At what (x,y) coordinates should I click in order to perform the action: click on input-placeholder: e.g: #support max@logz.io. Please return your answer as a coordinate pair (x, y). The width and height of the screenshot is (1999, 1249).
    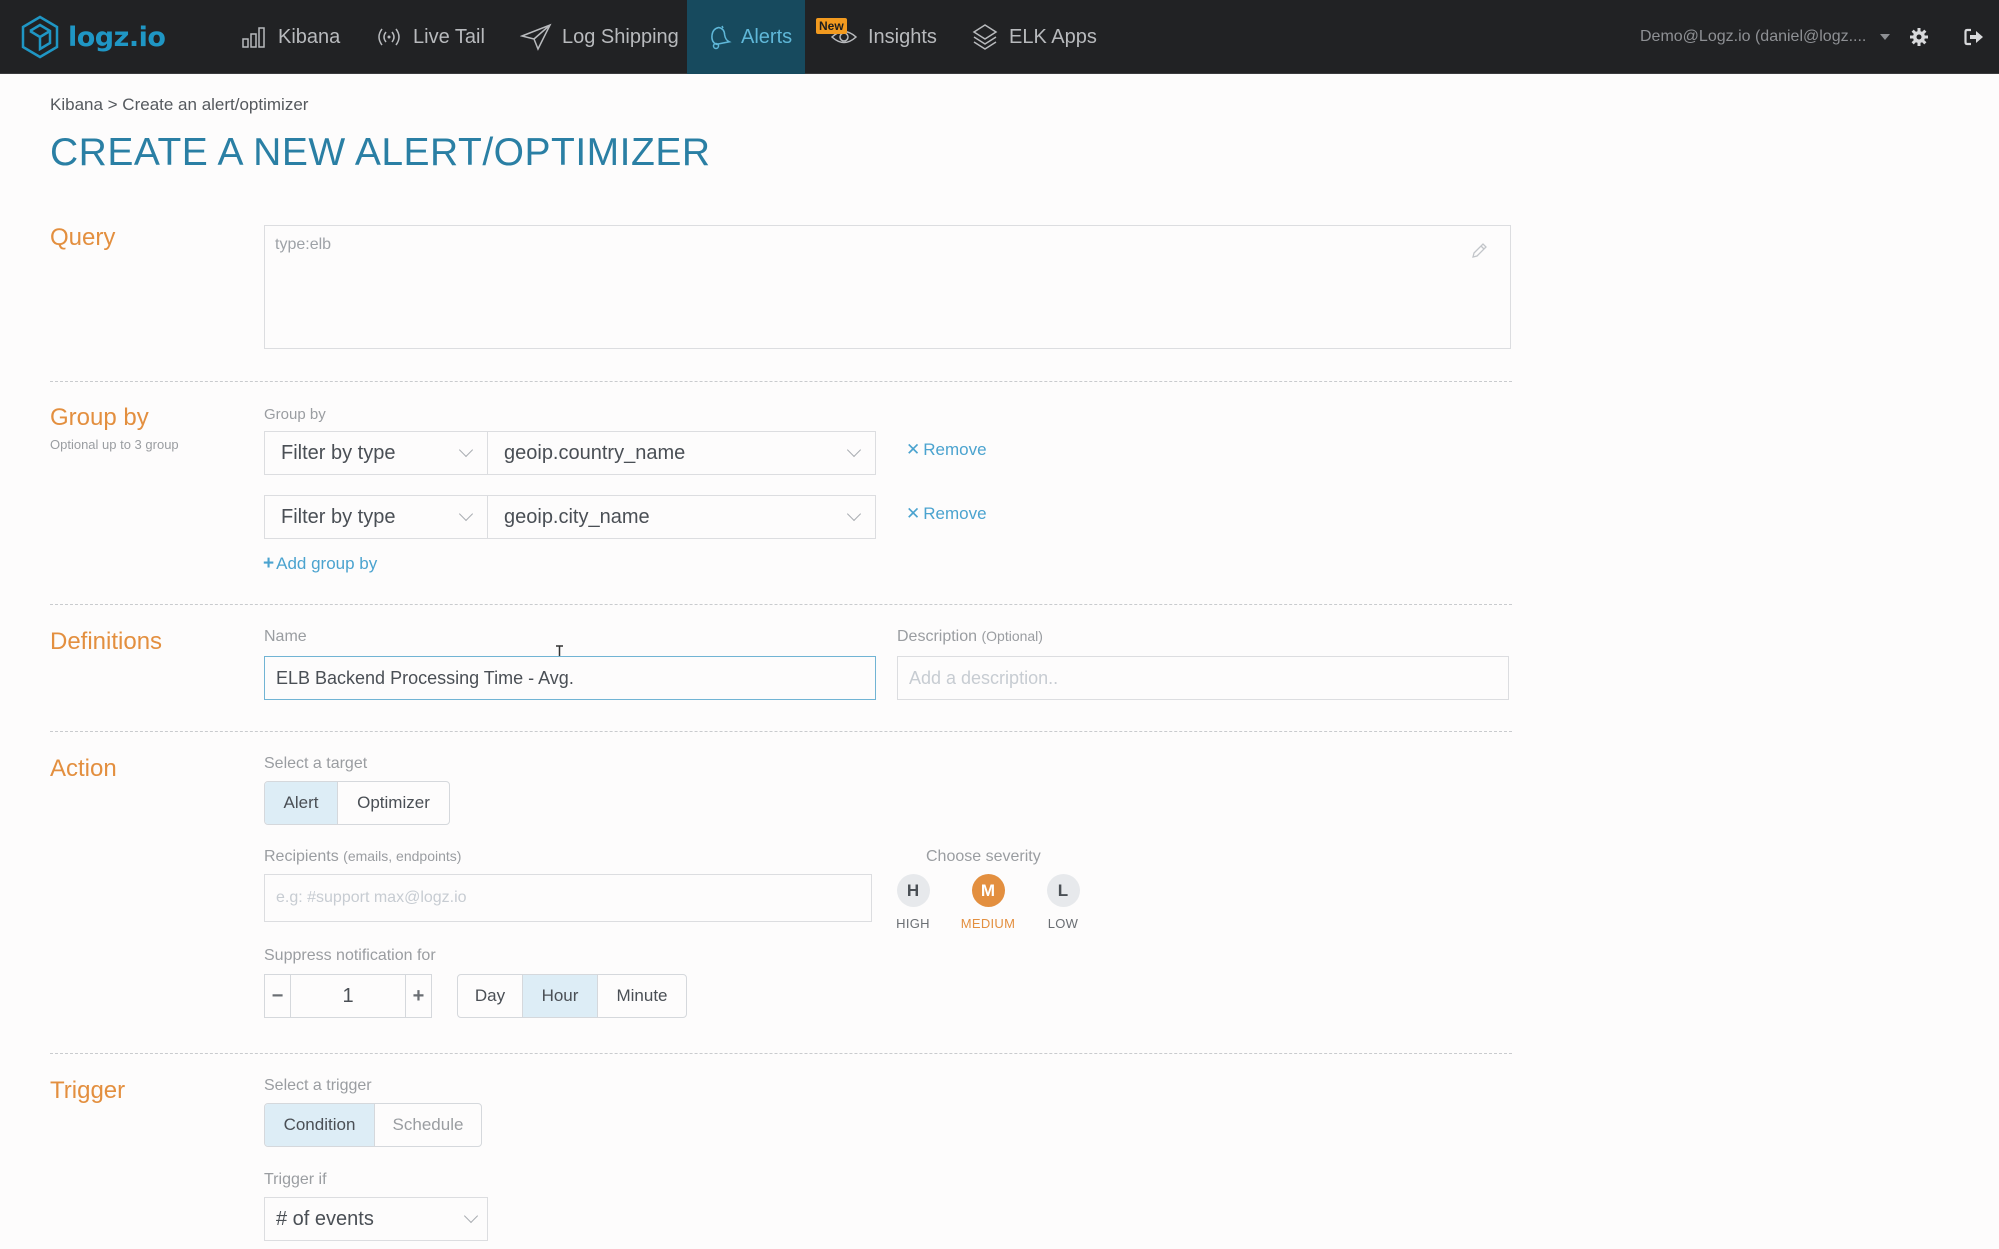
    Looking at the image, I should click on (371, 897).